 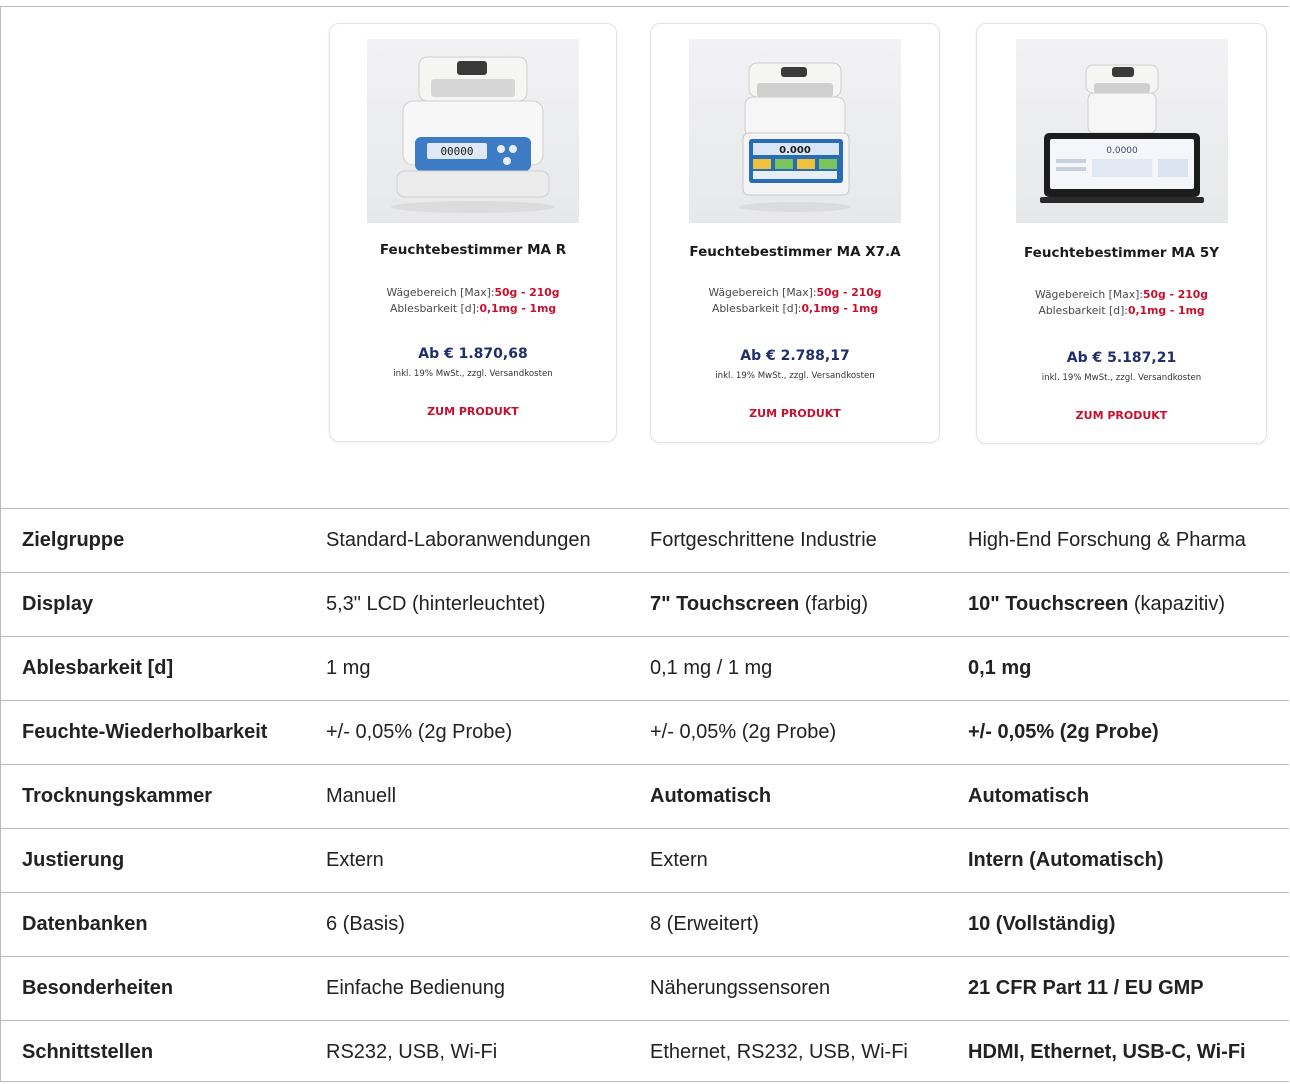 What do you see at coordinates (117, 796) in the screenshot?
I see `row-label: Trocknungskammer` at bounding box center [117, 796].